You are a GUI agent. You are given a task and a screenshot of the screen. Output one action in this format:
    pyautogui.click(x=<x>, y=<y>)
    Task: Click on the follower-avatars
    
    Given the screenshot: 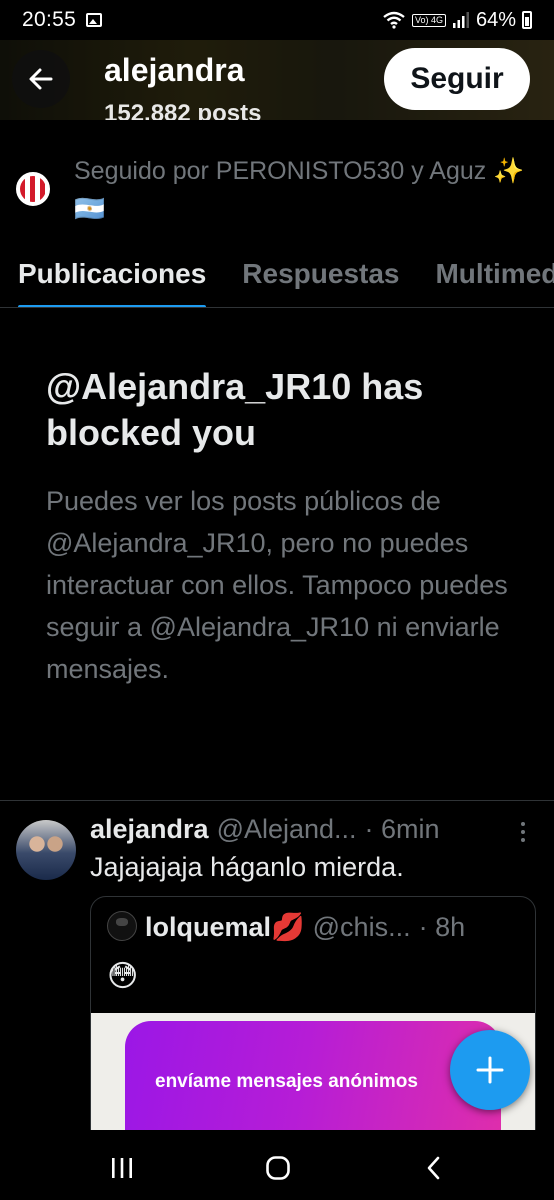 What is the action you would take?
    pyautogui.click(x=42, y=190)
    